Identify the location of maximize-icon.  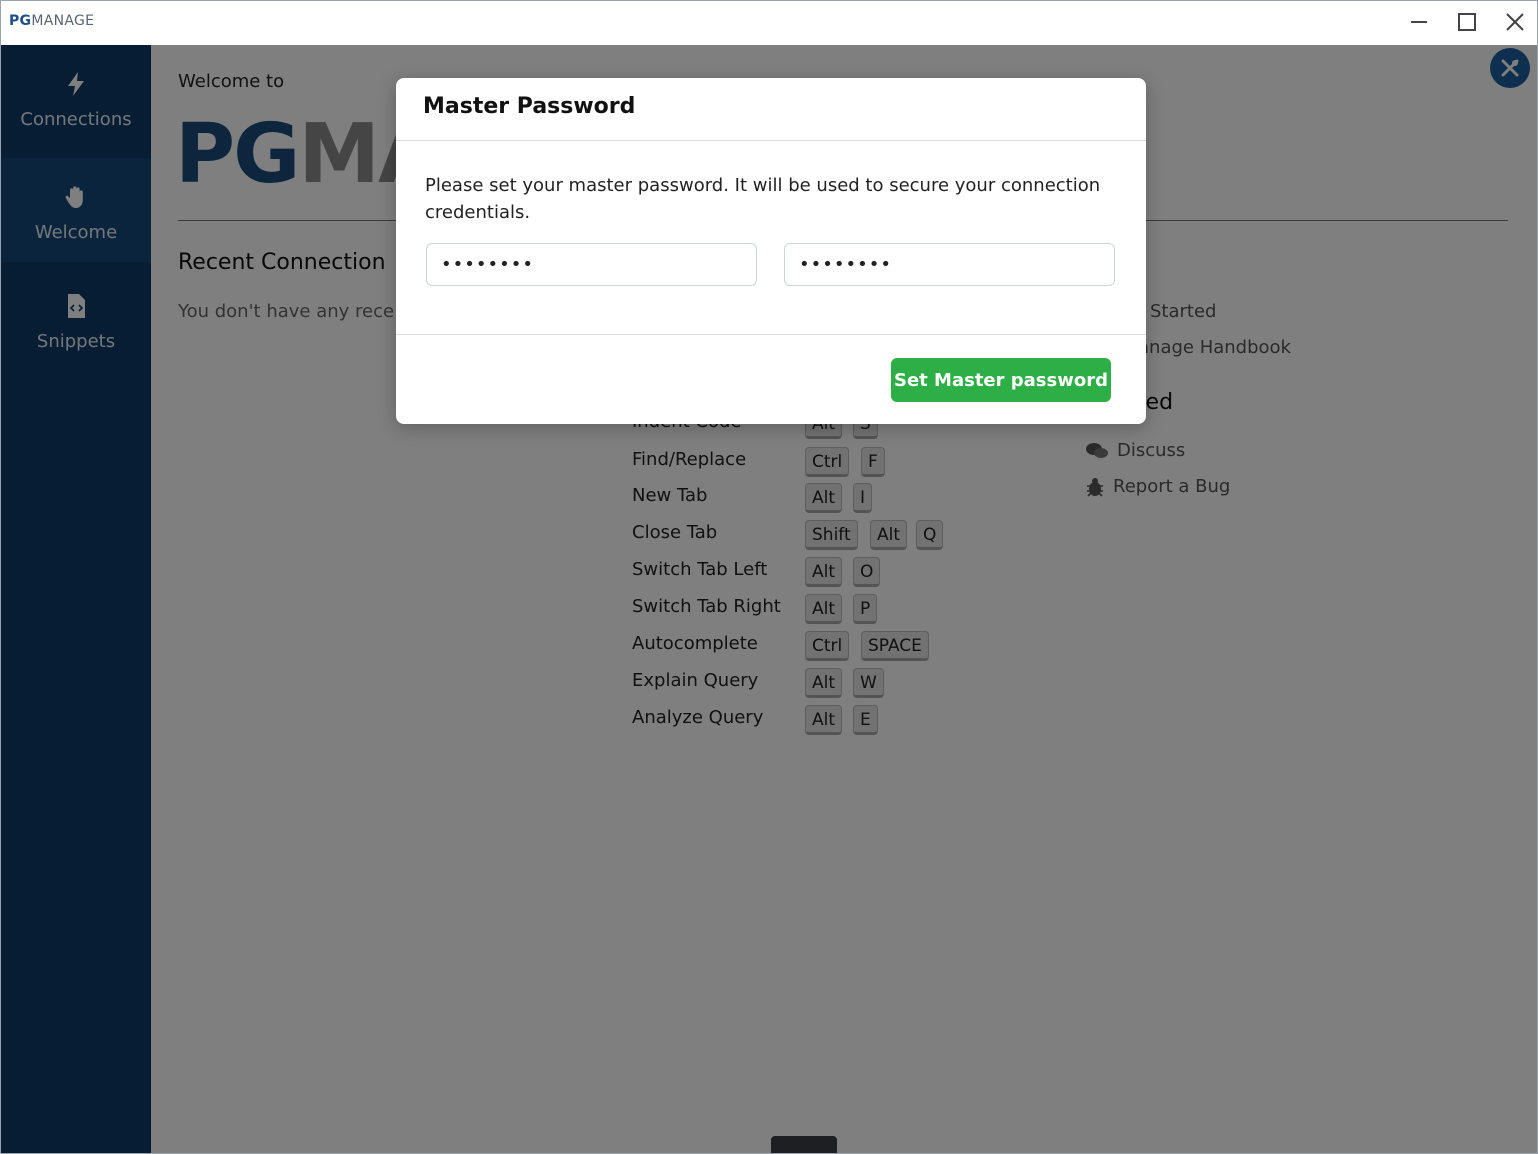
(1467, 22).